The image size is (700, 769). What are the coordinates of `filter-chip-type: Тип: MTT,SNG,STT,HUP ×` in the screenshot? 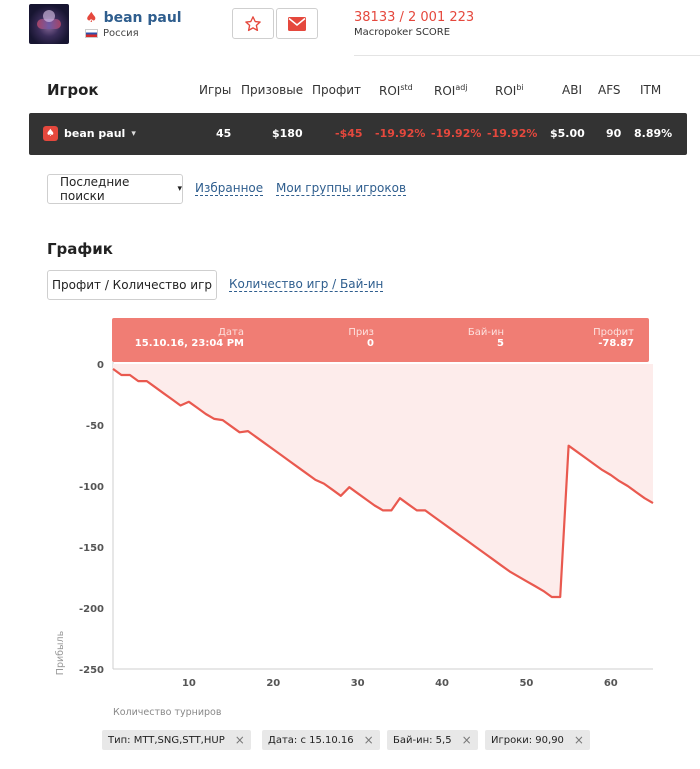 It's located at (176, 740).